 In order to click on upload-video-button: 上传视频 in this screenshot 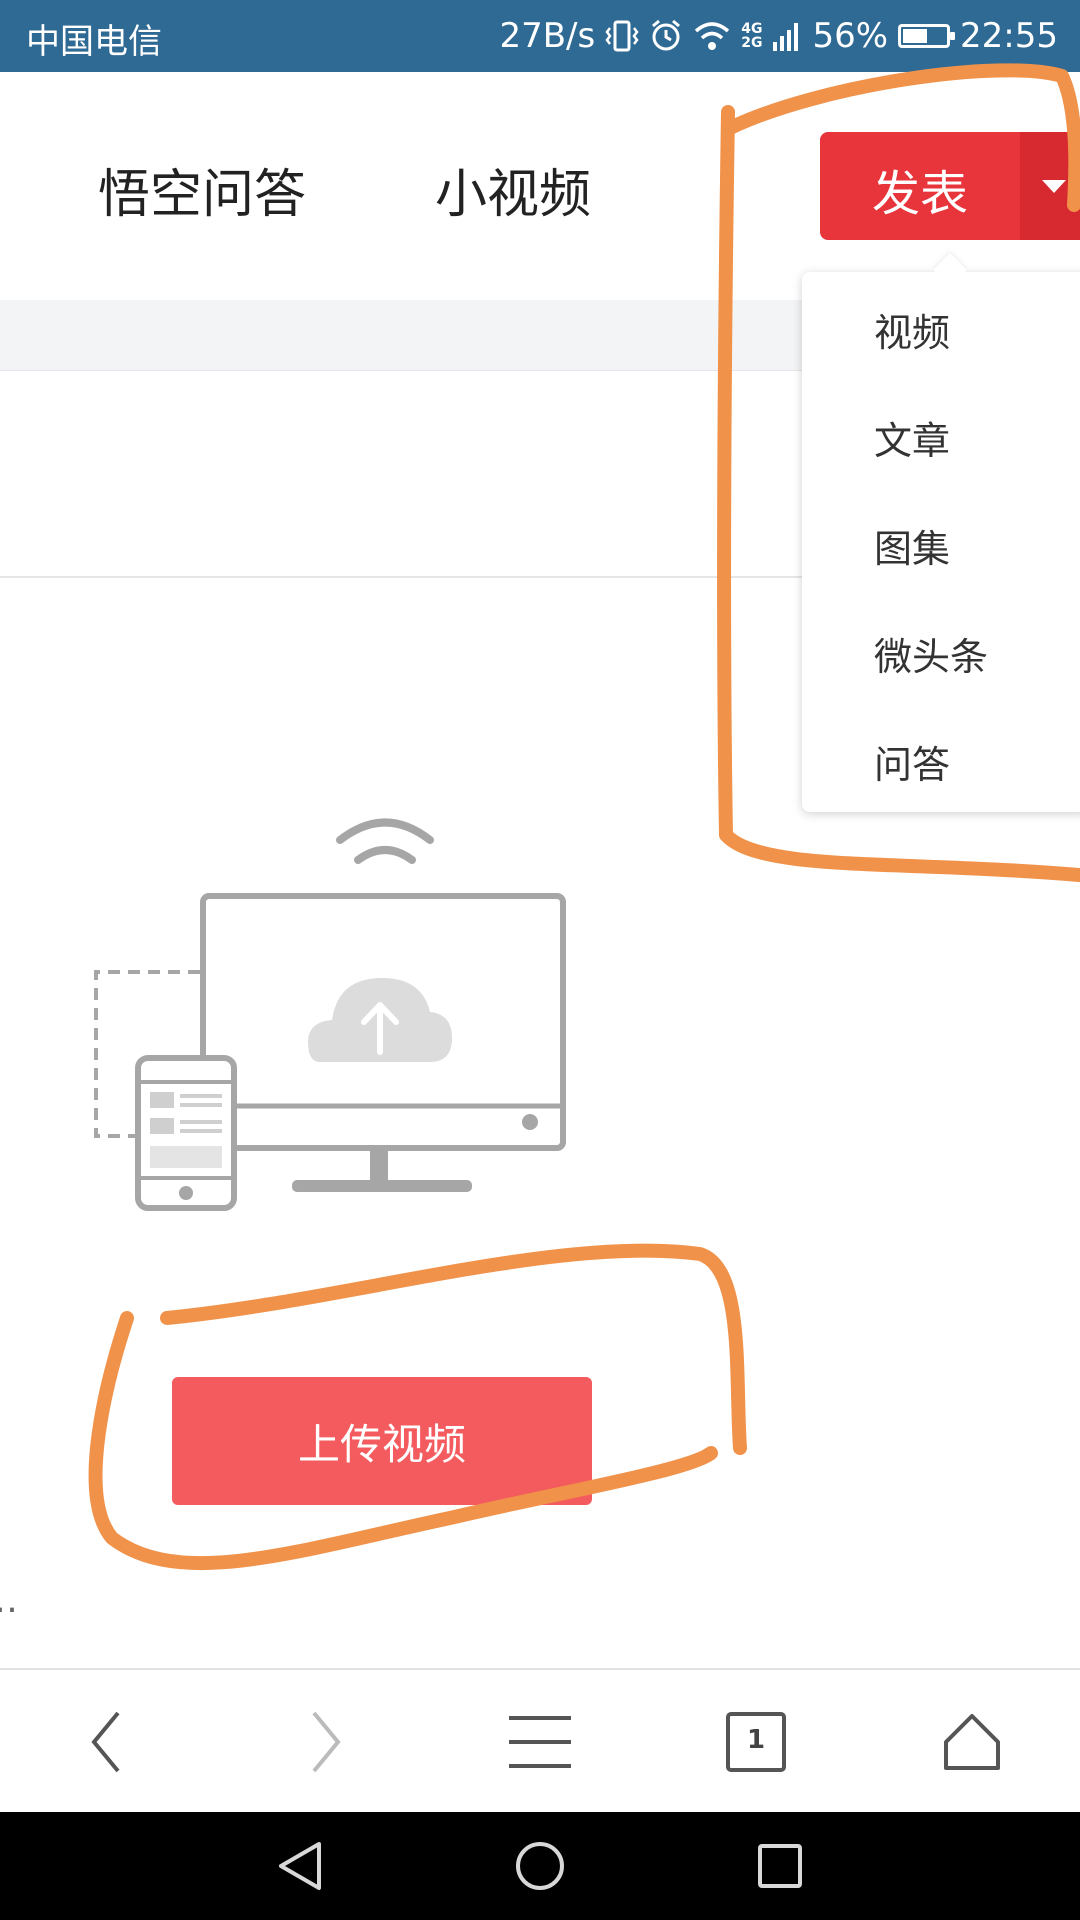, I will do `click(382, 1441)`.